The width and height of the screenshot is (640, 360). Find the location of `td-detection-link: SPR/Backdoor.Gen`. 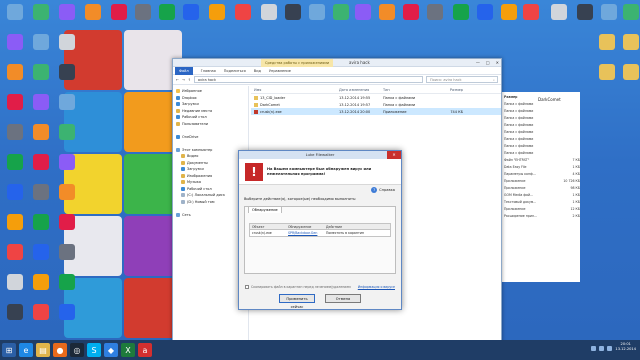

td-detection-link: SPR/Backdoor.Gen is located at coordinates (307, 233).